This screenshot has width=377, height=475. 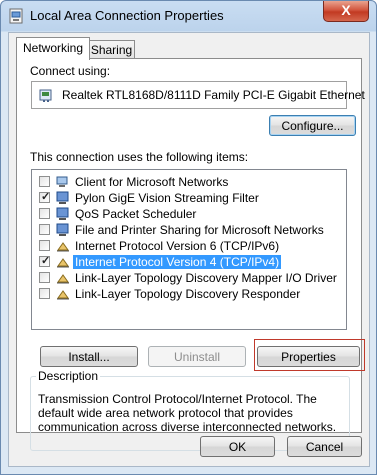 I want to click on description-title: Description, so click(x=68, y=376).